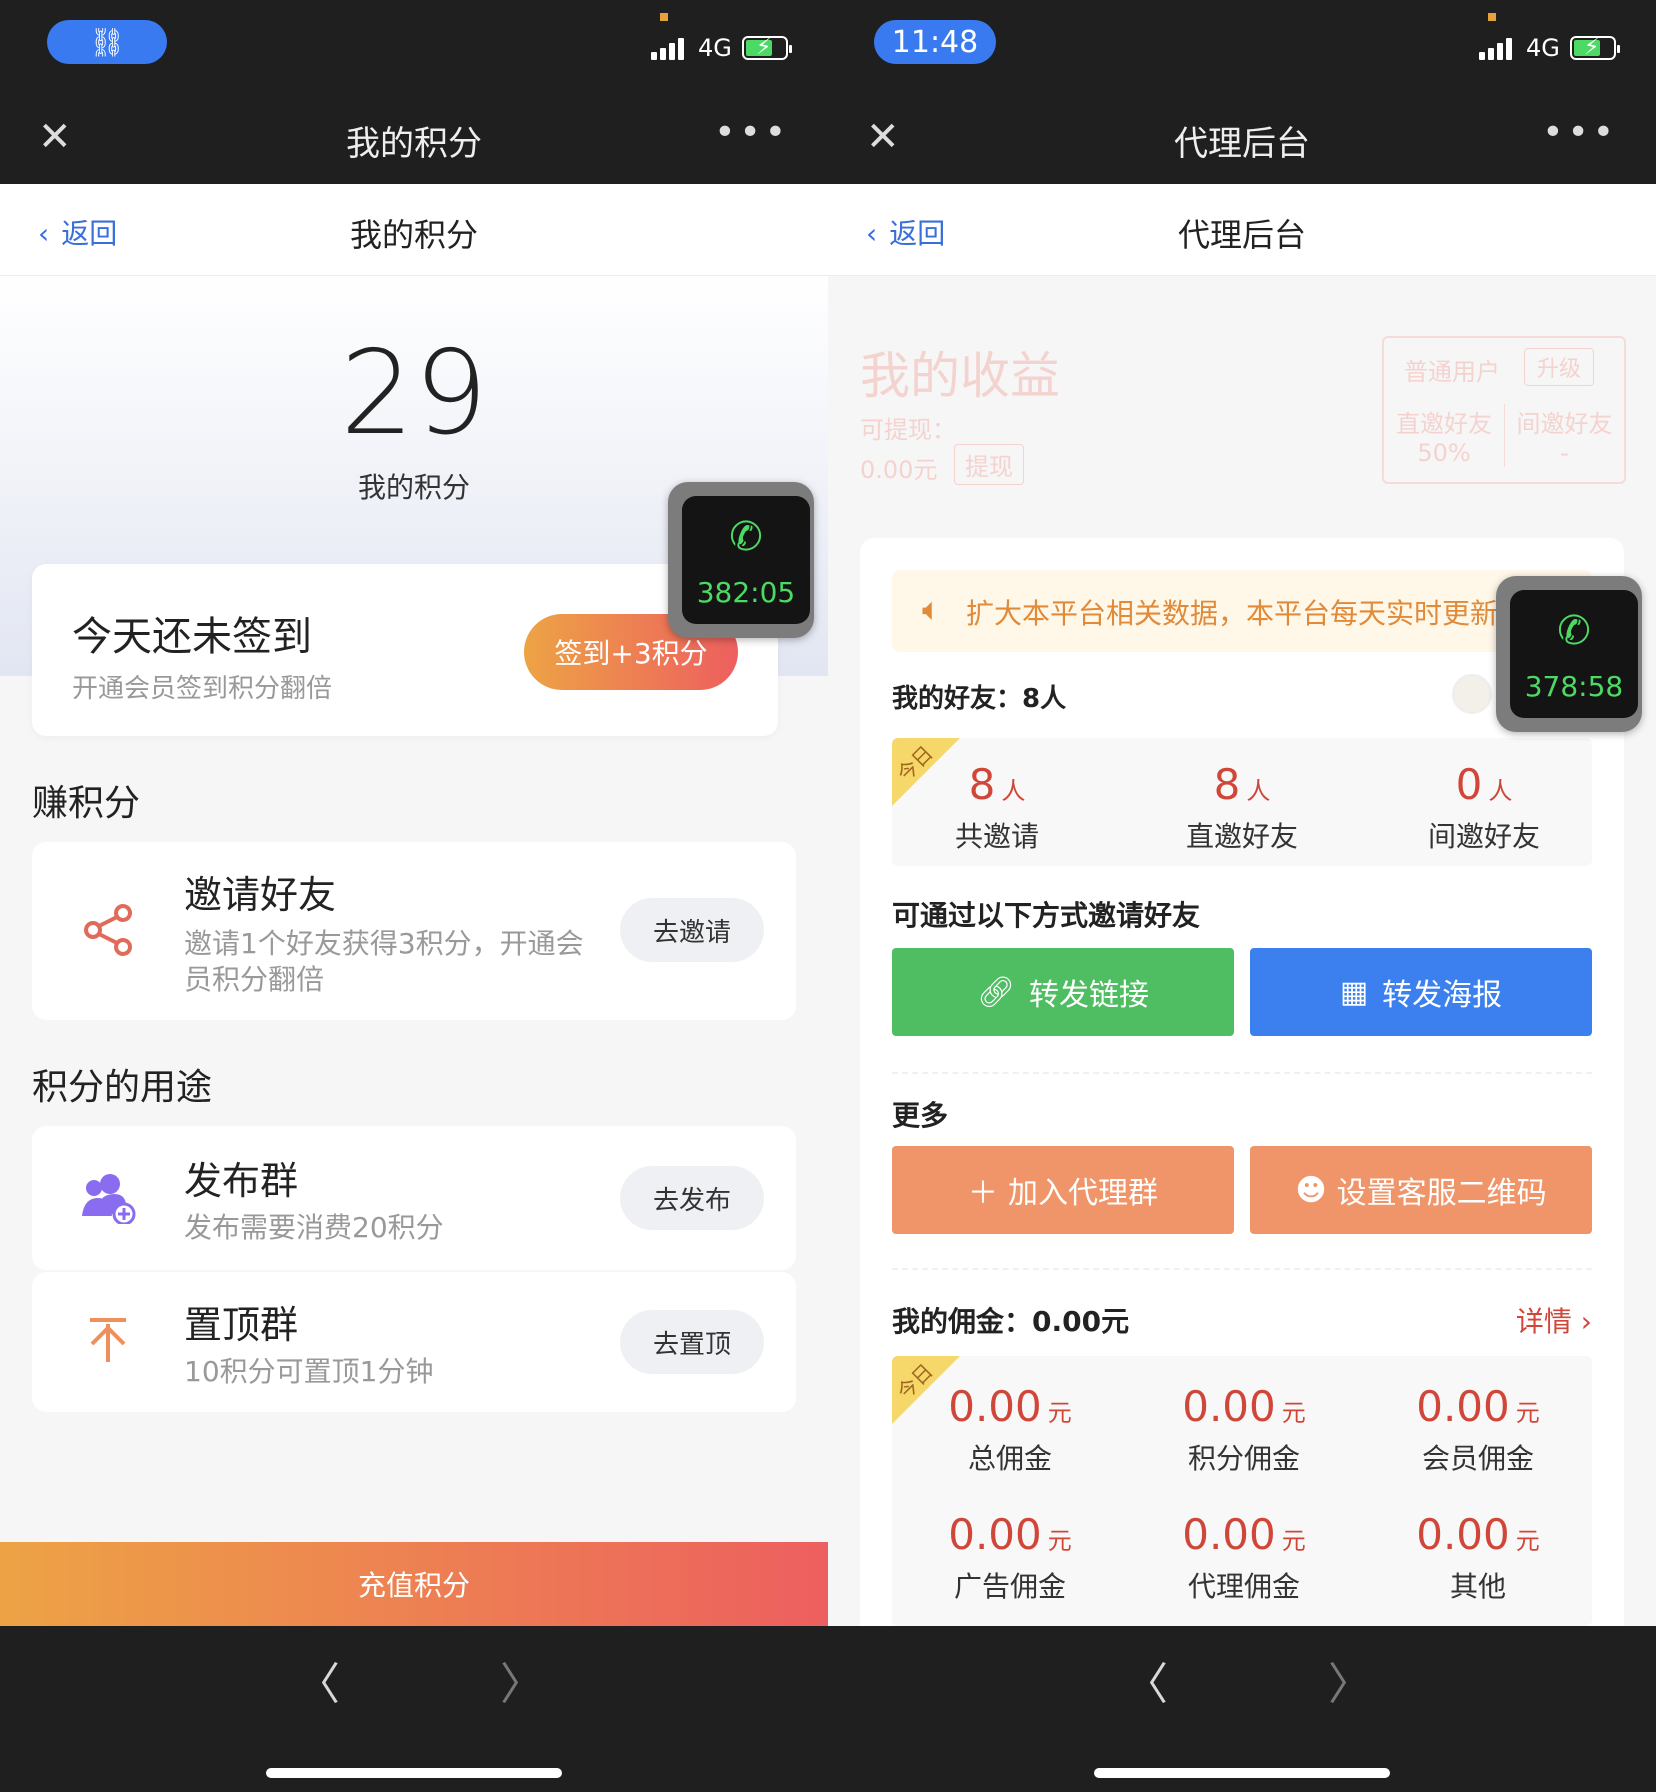 The image size is (1656, 1792). I want to click on nav-bar: ‹ 返回 我的积分, so click(414, 230).